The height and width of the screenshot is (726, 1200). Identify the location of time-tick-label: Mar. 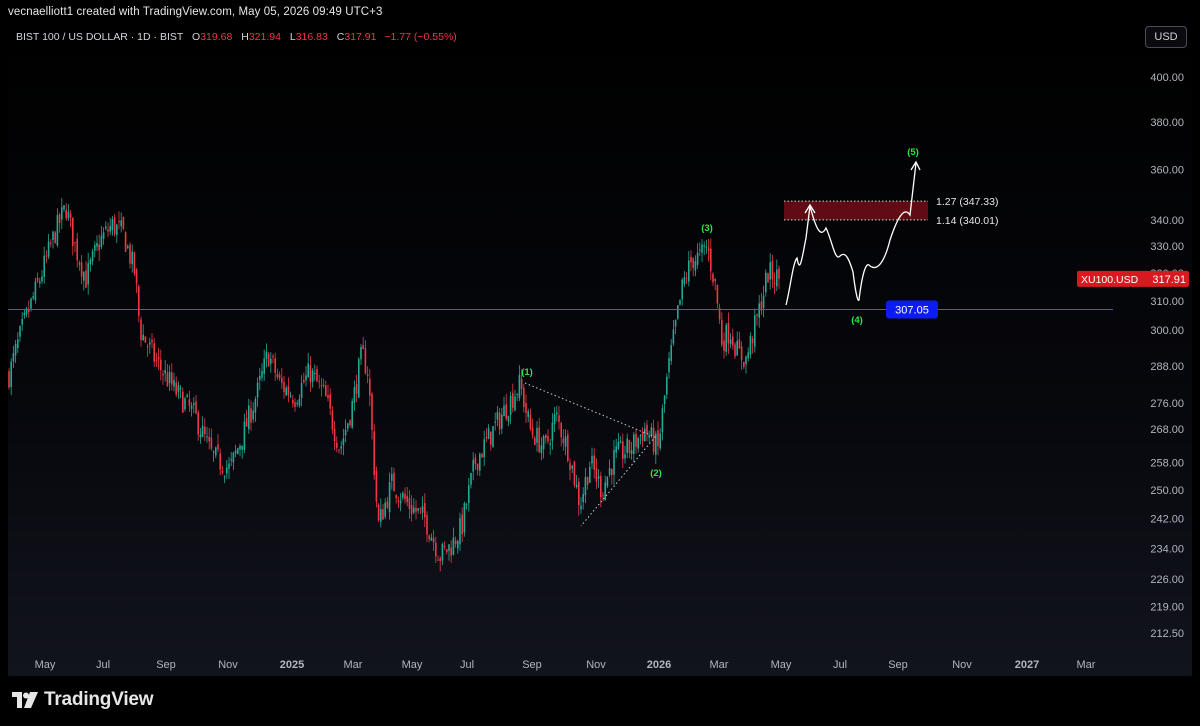
(353, 665).